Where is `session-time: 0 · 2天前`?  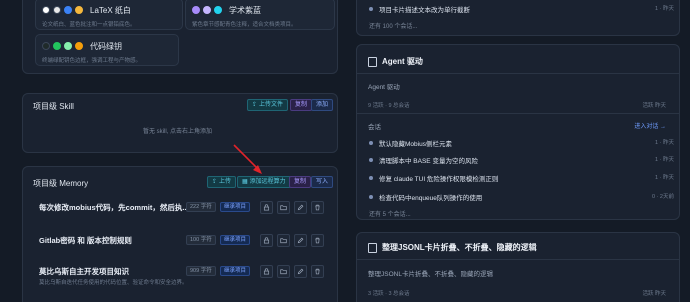 session-time: 0 · 2天前 is located at coordinates (662, 197).